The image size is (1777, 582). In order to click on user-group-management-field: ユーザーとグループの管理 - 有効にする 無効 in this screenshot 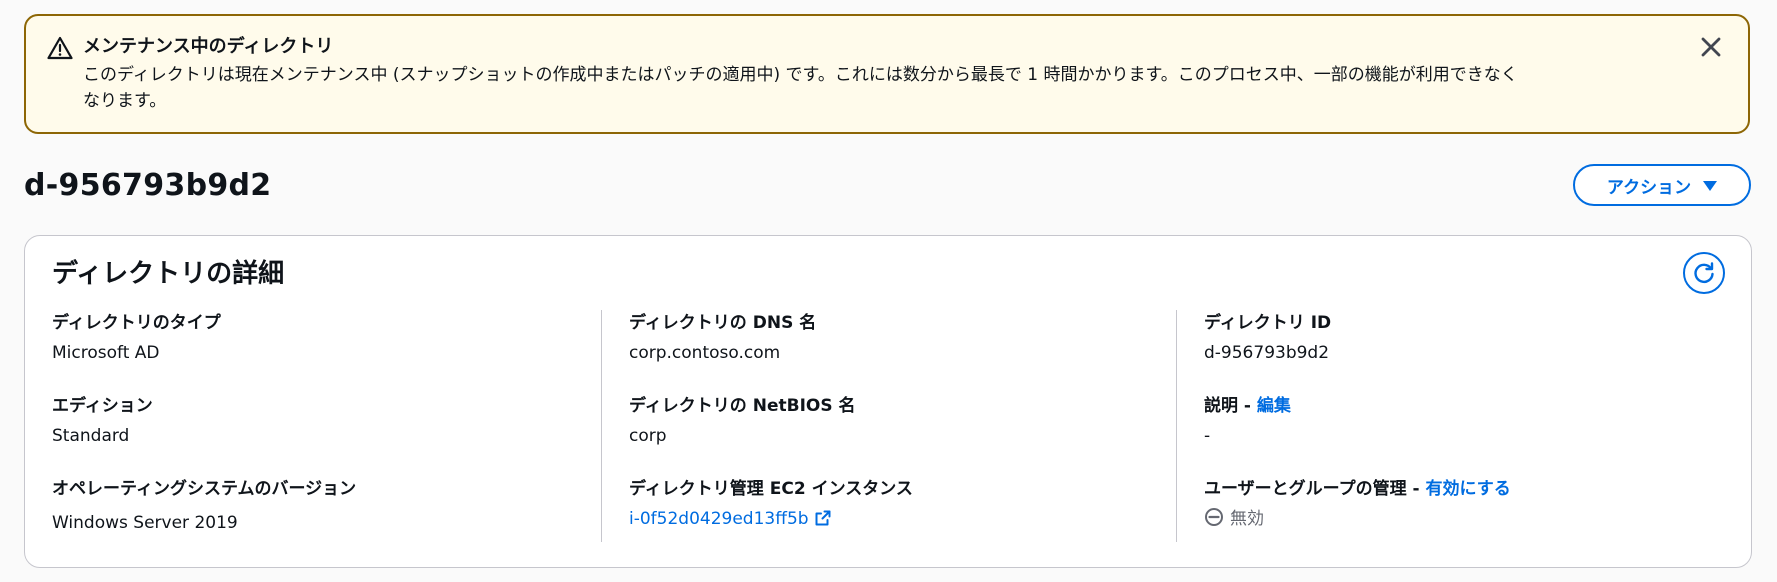, I will do `click(1357, 505)`.